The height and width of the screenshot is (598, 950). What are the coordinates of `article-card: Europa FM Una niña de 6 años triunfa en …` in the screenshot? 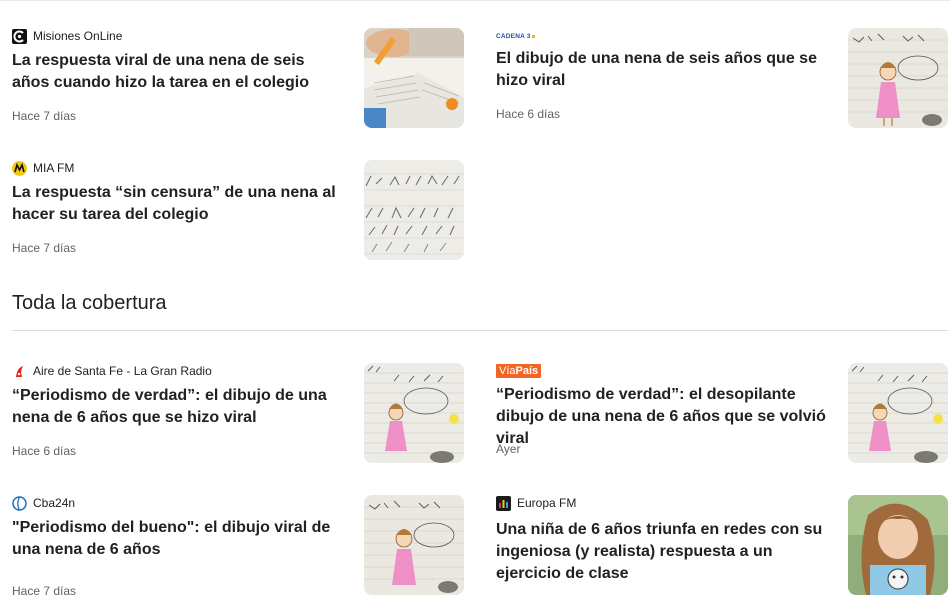 It's located at (722, 545).